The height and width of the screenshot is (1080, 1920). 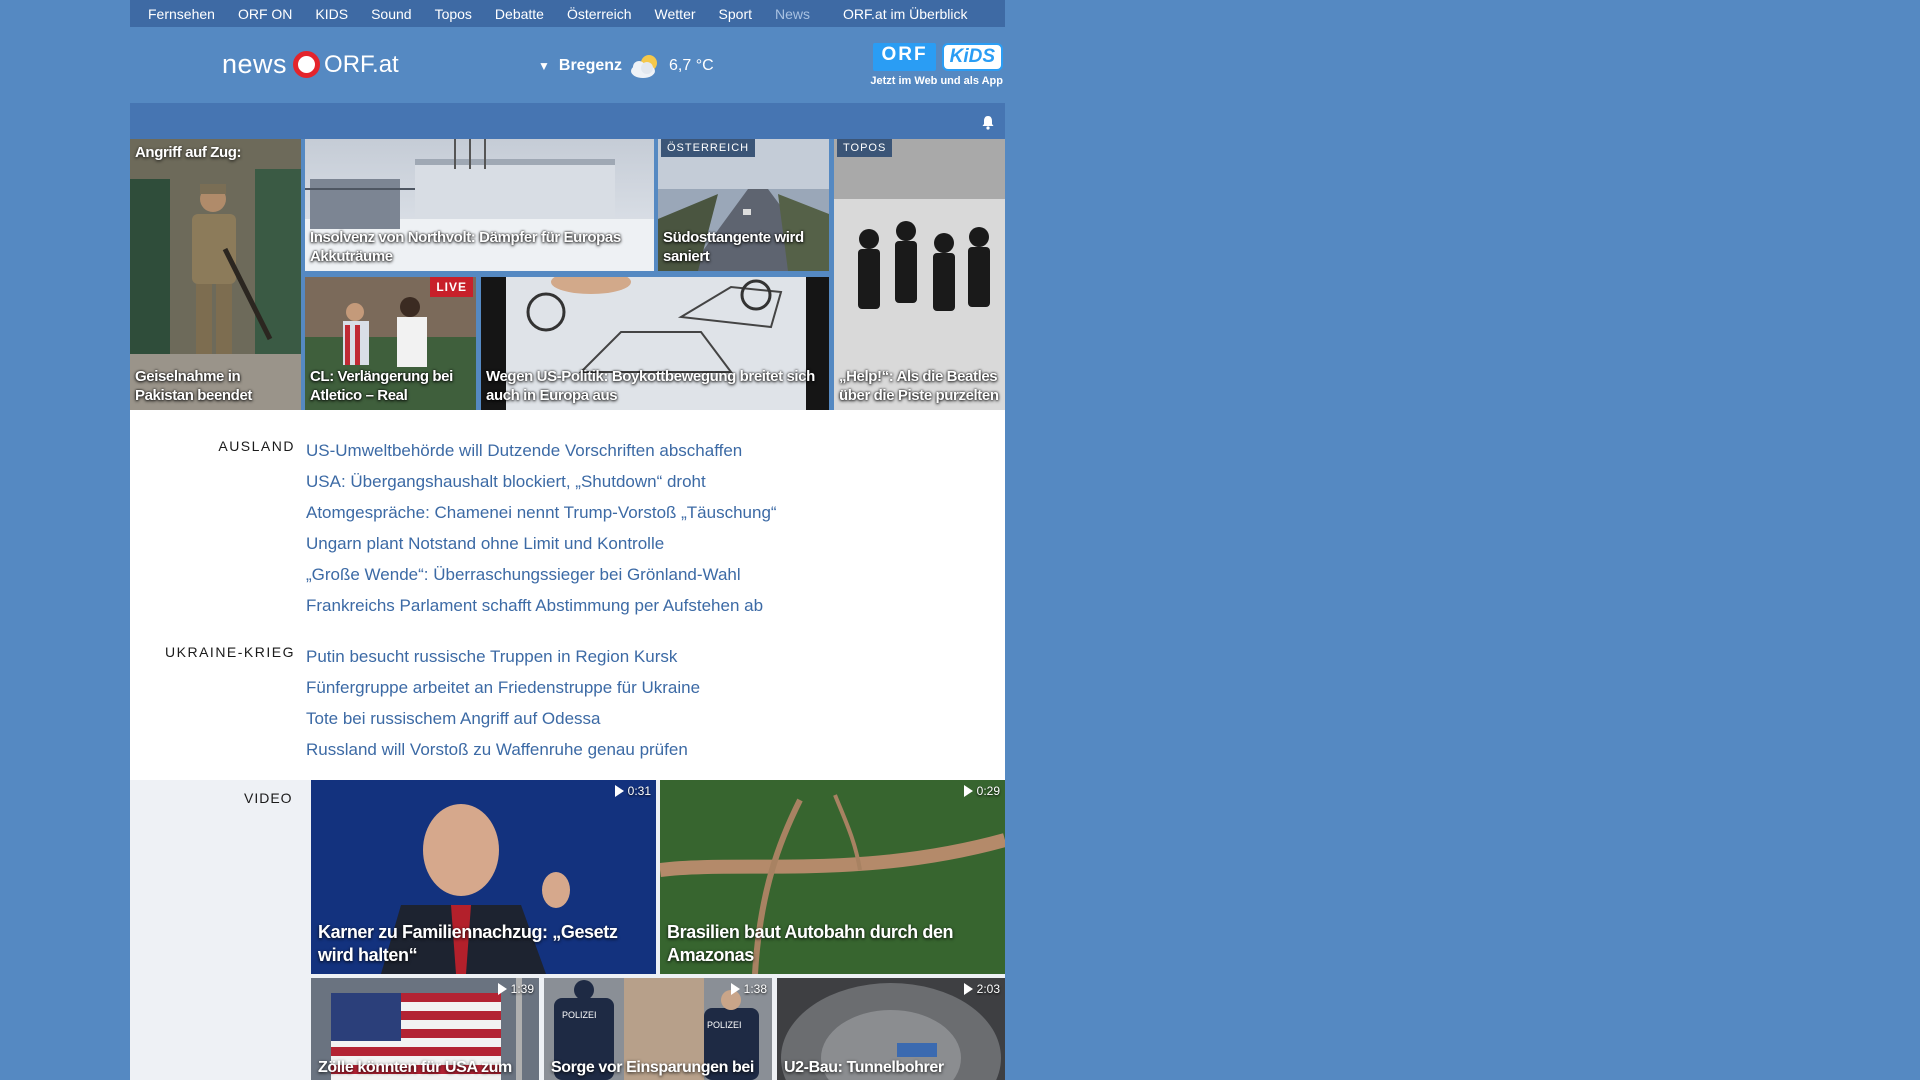 What do you see at coordinates (255, 64) in the screenshot?
I see `logo-news-text: news` at bounding box center [255, 64].